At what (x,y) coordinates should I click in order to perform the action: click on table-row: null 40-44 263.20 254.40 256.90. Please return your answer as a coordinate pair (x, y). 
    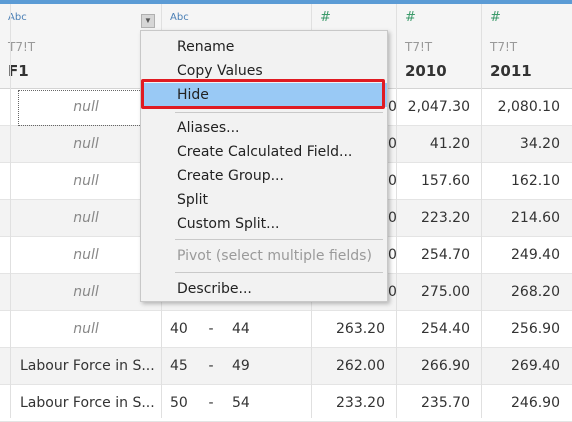
    Looking at the image, I should click on (286, 329).